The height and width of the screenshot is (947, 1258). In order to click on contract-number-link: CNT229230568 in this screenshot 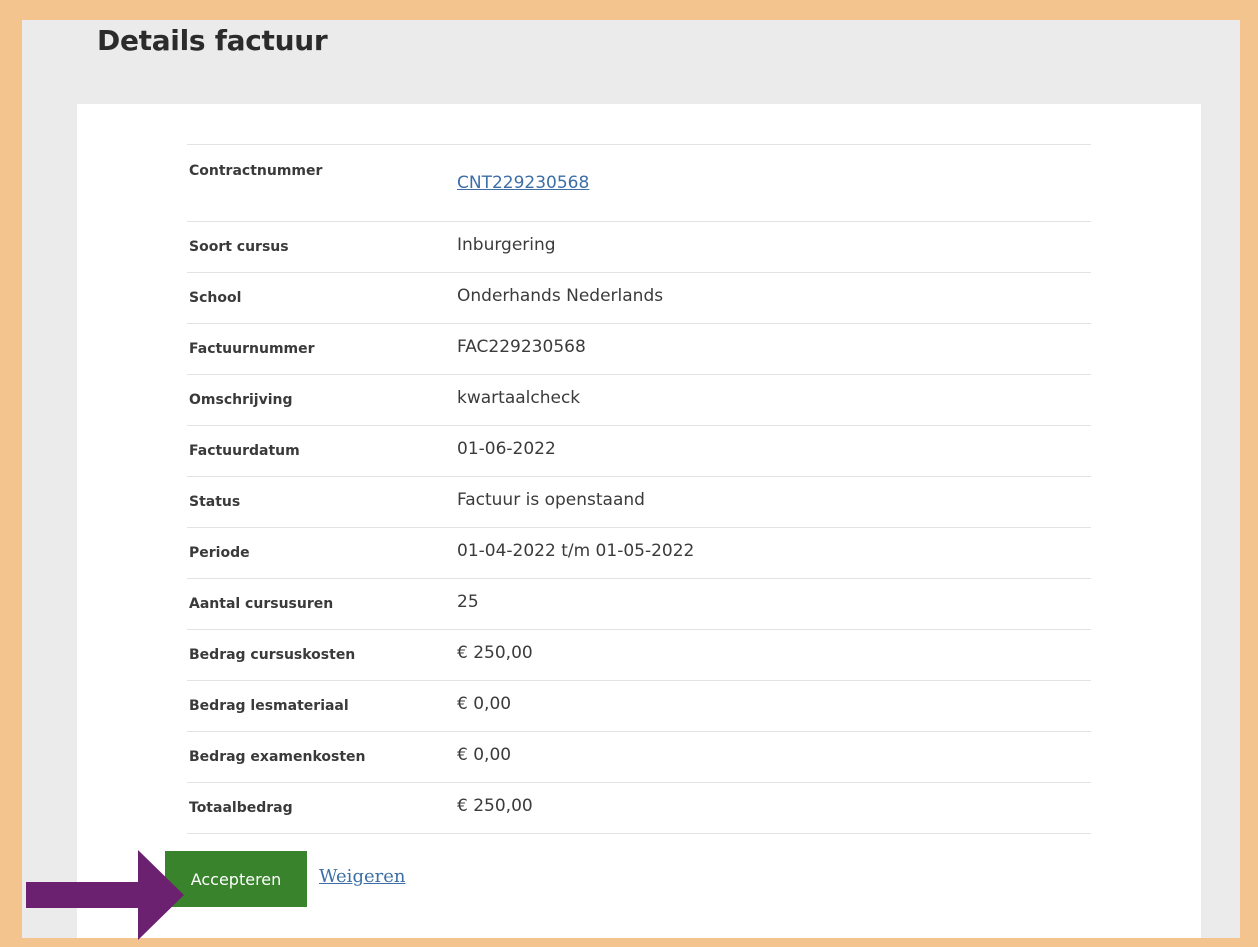, I will do `click(523, 183)`.